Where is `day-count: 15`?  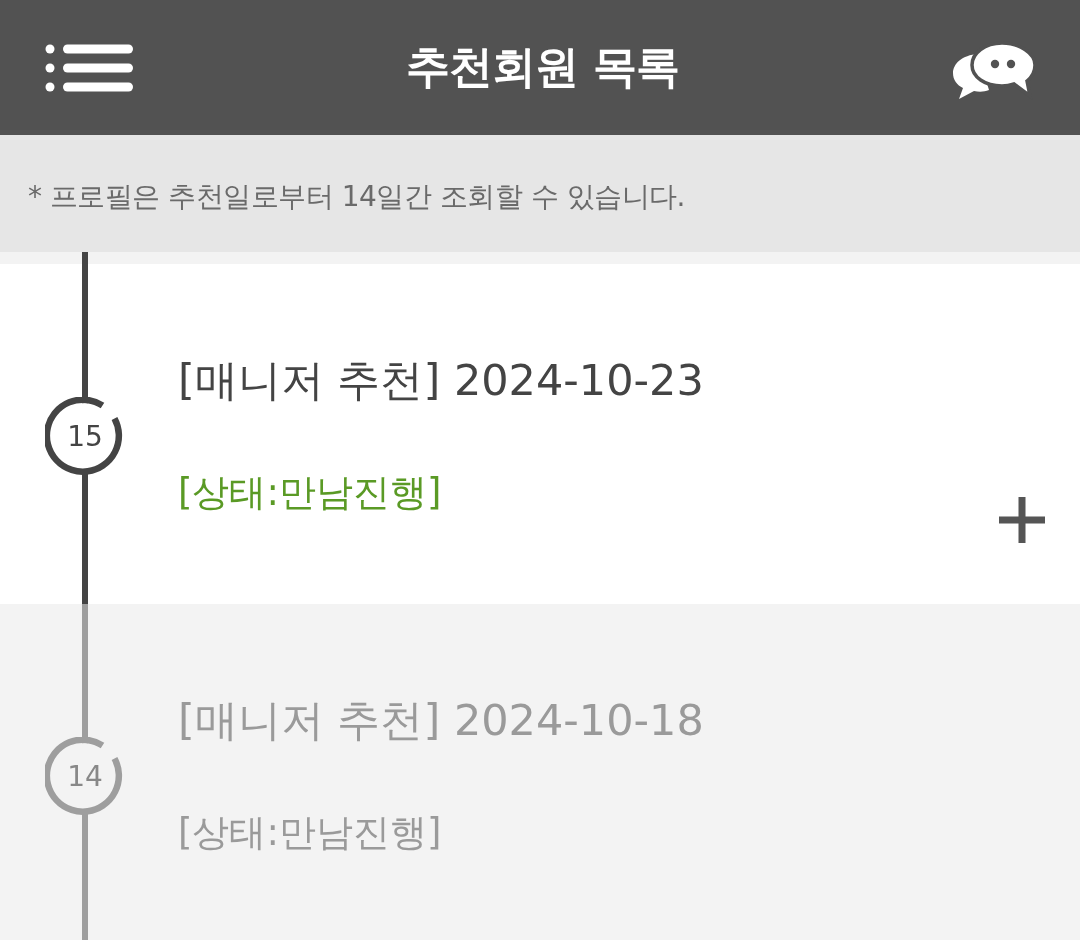 day-count: 15 is located at coordinates (85, 437).